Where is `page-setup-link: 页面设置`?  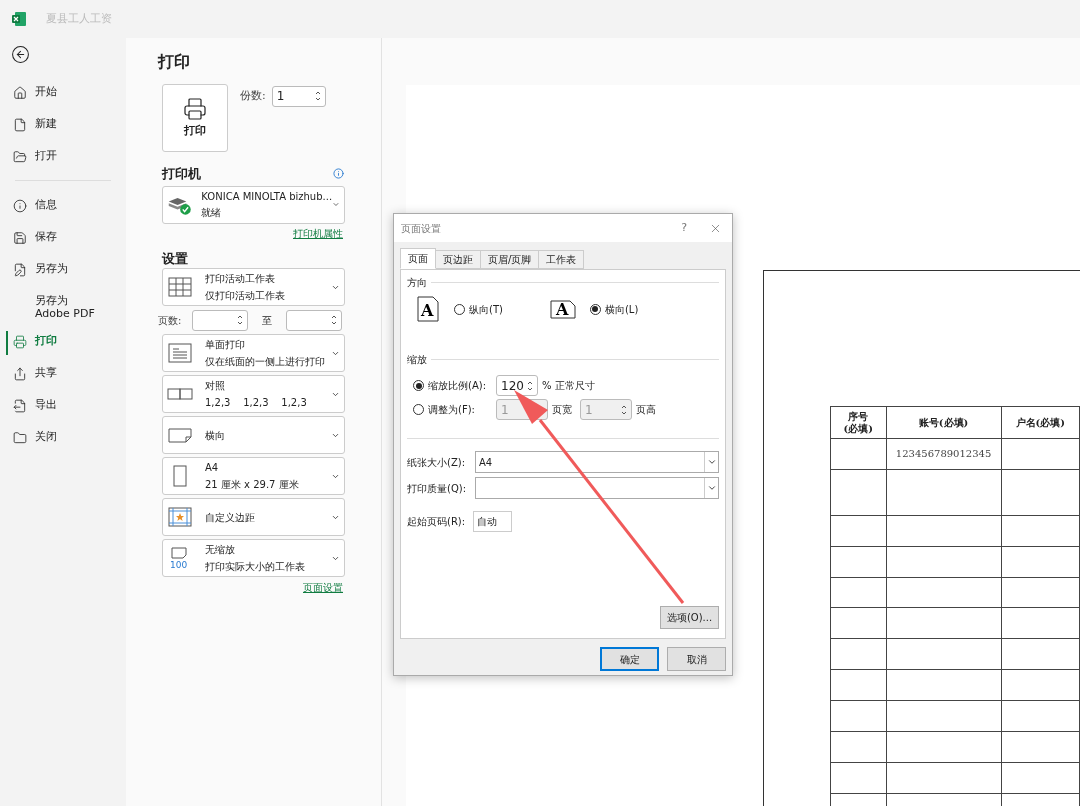
page-setup-link: 页面设置 is located at coordinates (323, 587).